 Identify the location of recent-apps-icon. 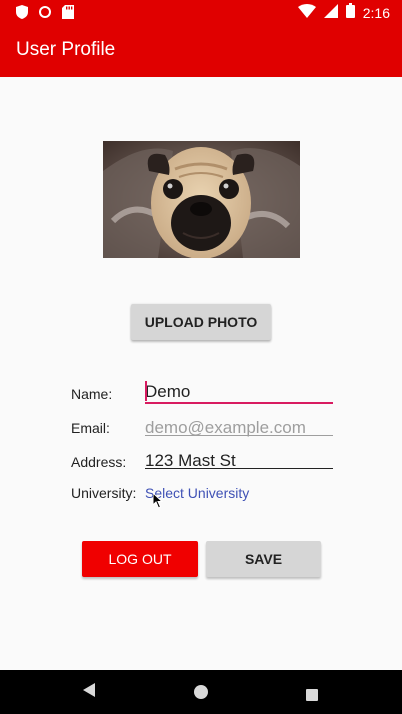
(312, 695).